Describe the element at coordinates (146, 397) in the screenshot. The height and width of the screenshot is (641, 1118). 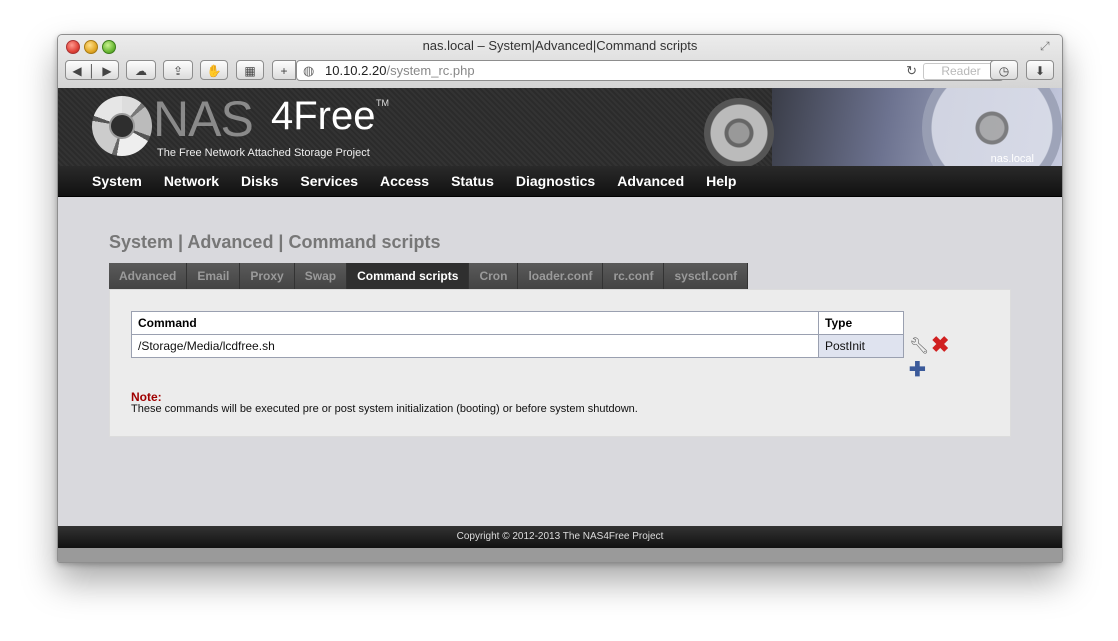
I see `note-label: Note:` at that location.